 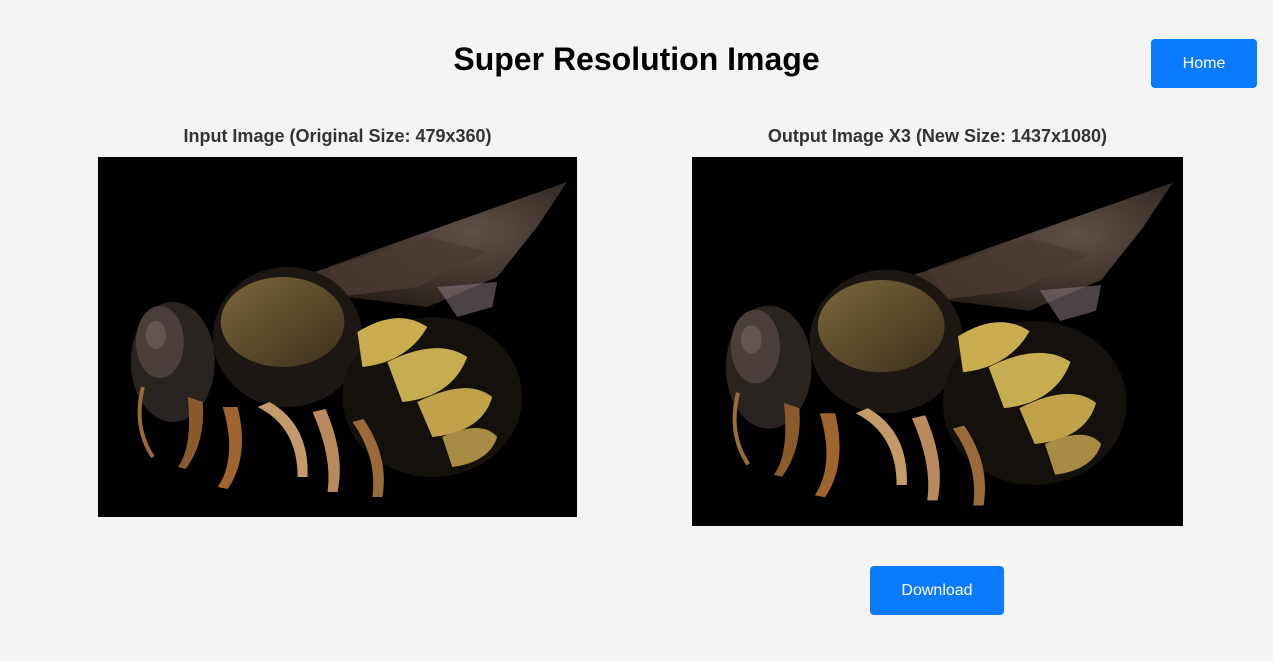 What do you see at coordinates (337, 136) in the screenshot?
I see `input-image-caption: Input Image (Original Size: 479x360)` at bounding box center [337, 136].